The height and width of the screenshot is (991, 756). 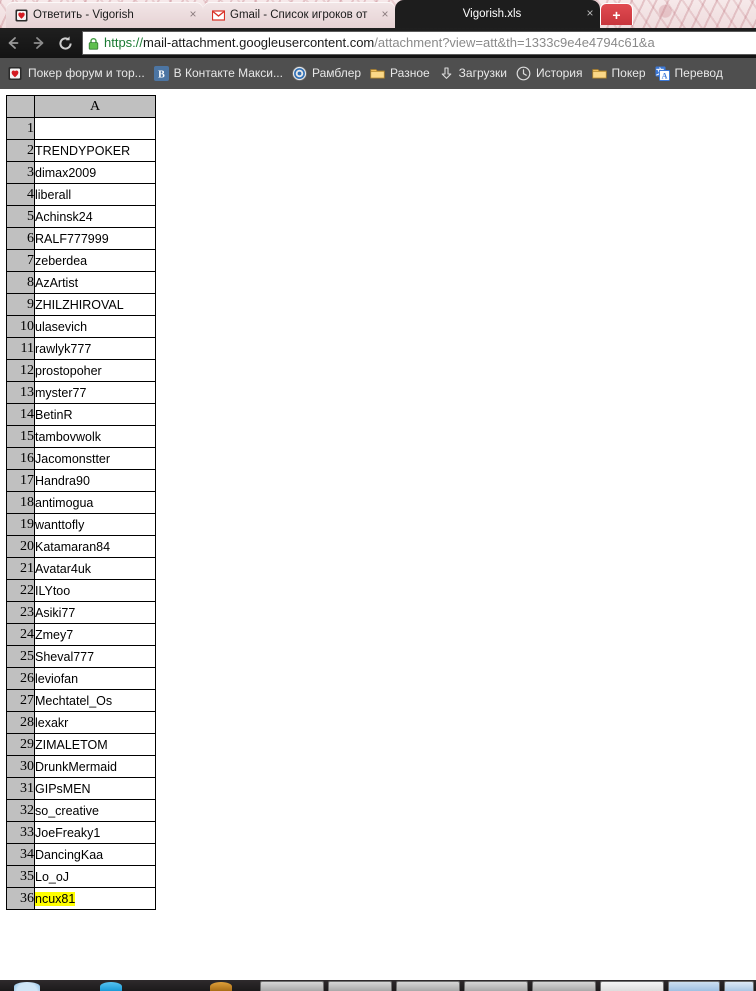 What do you see at coordinates (95, 854) in the screenshot?
I see `cell-a34: DancingKaa` at bounding box center [95, 854].